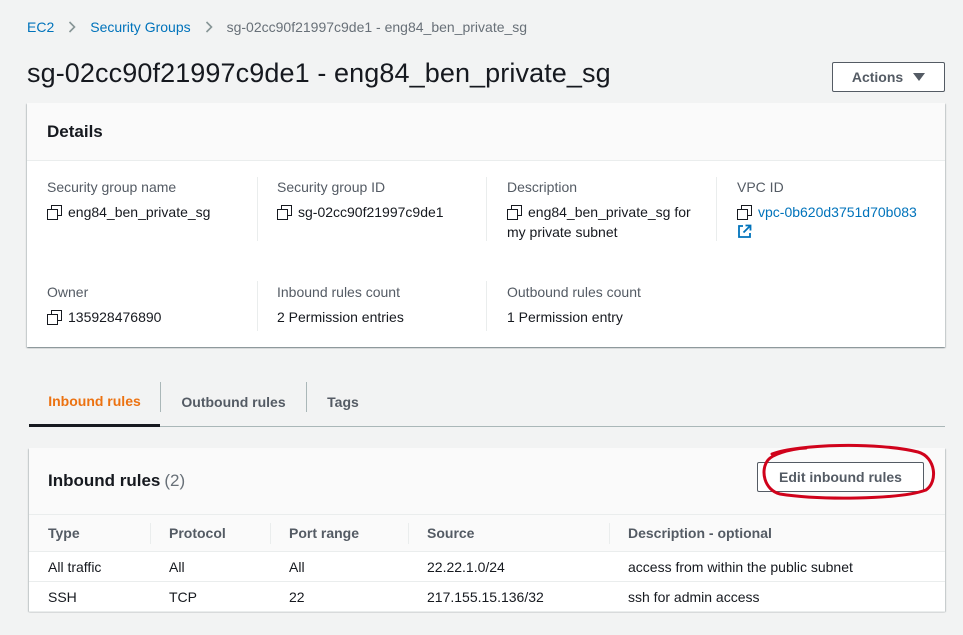  I want to click on inbound-rules-count: (2), so click(175, 480).